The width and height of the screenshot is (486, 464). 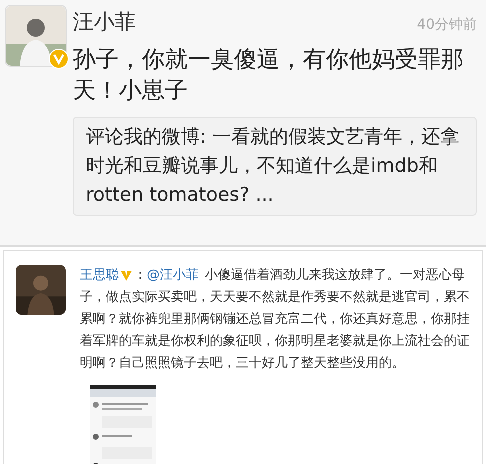 I want to click on author-link: 王思聪, so click(x=99, y=275).